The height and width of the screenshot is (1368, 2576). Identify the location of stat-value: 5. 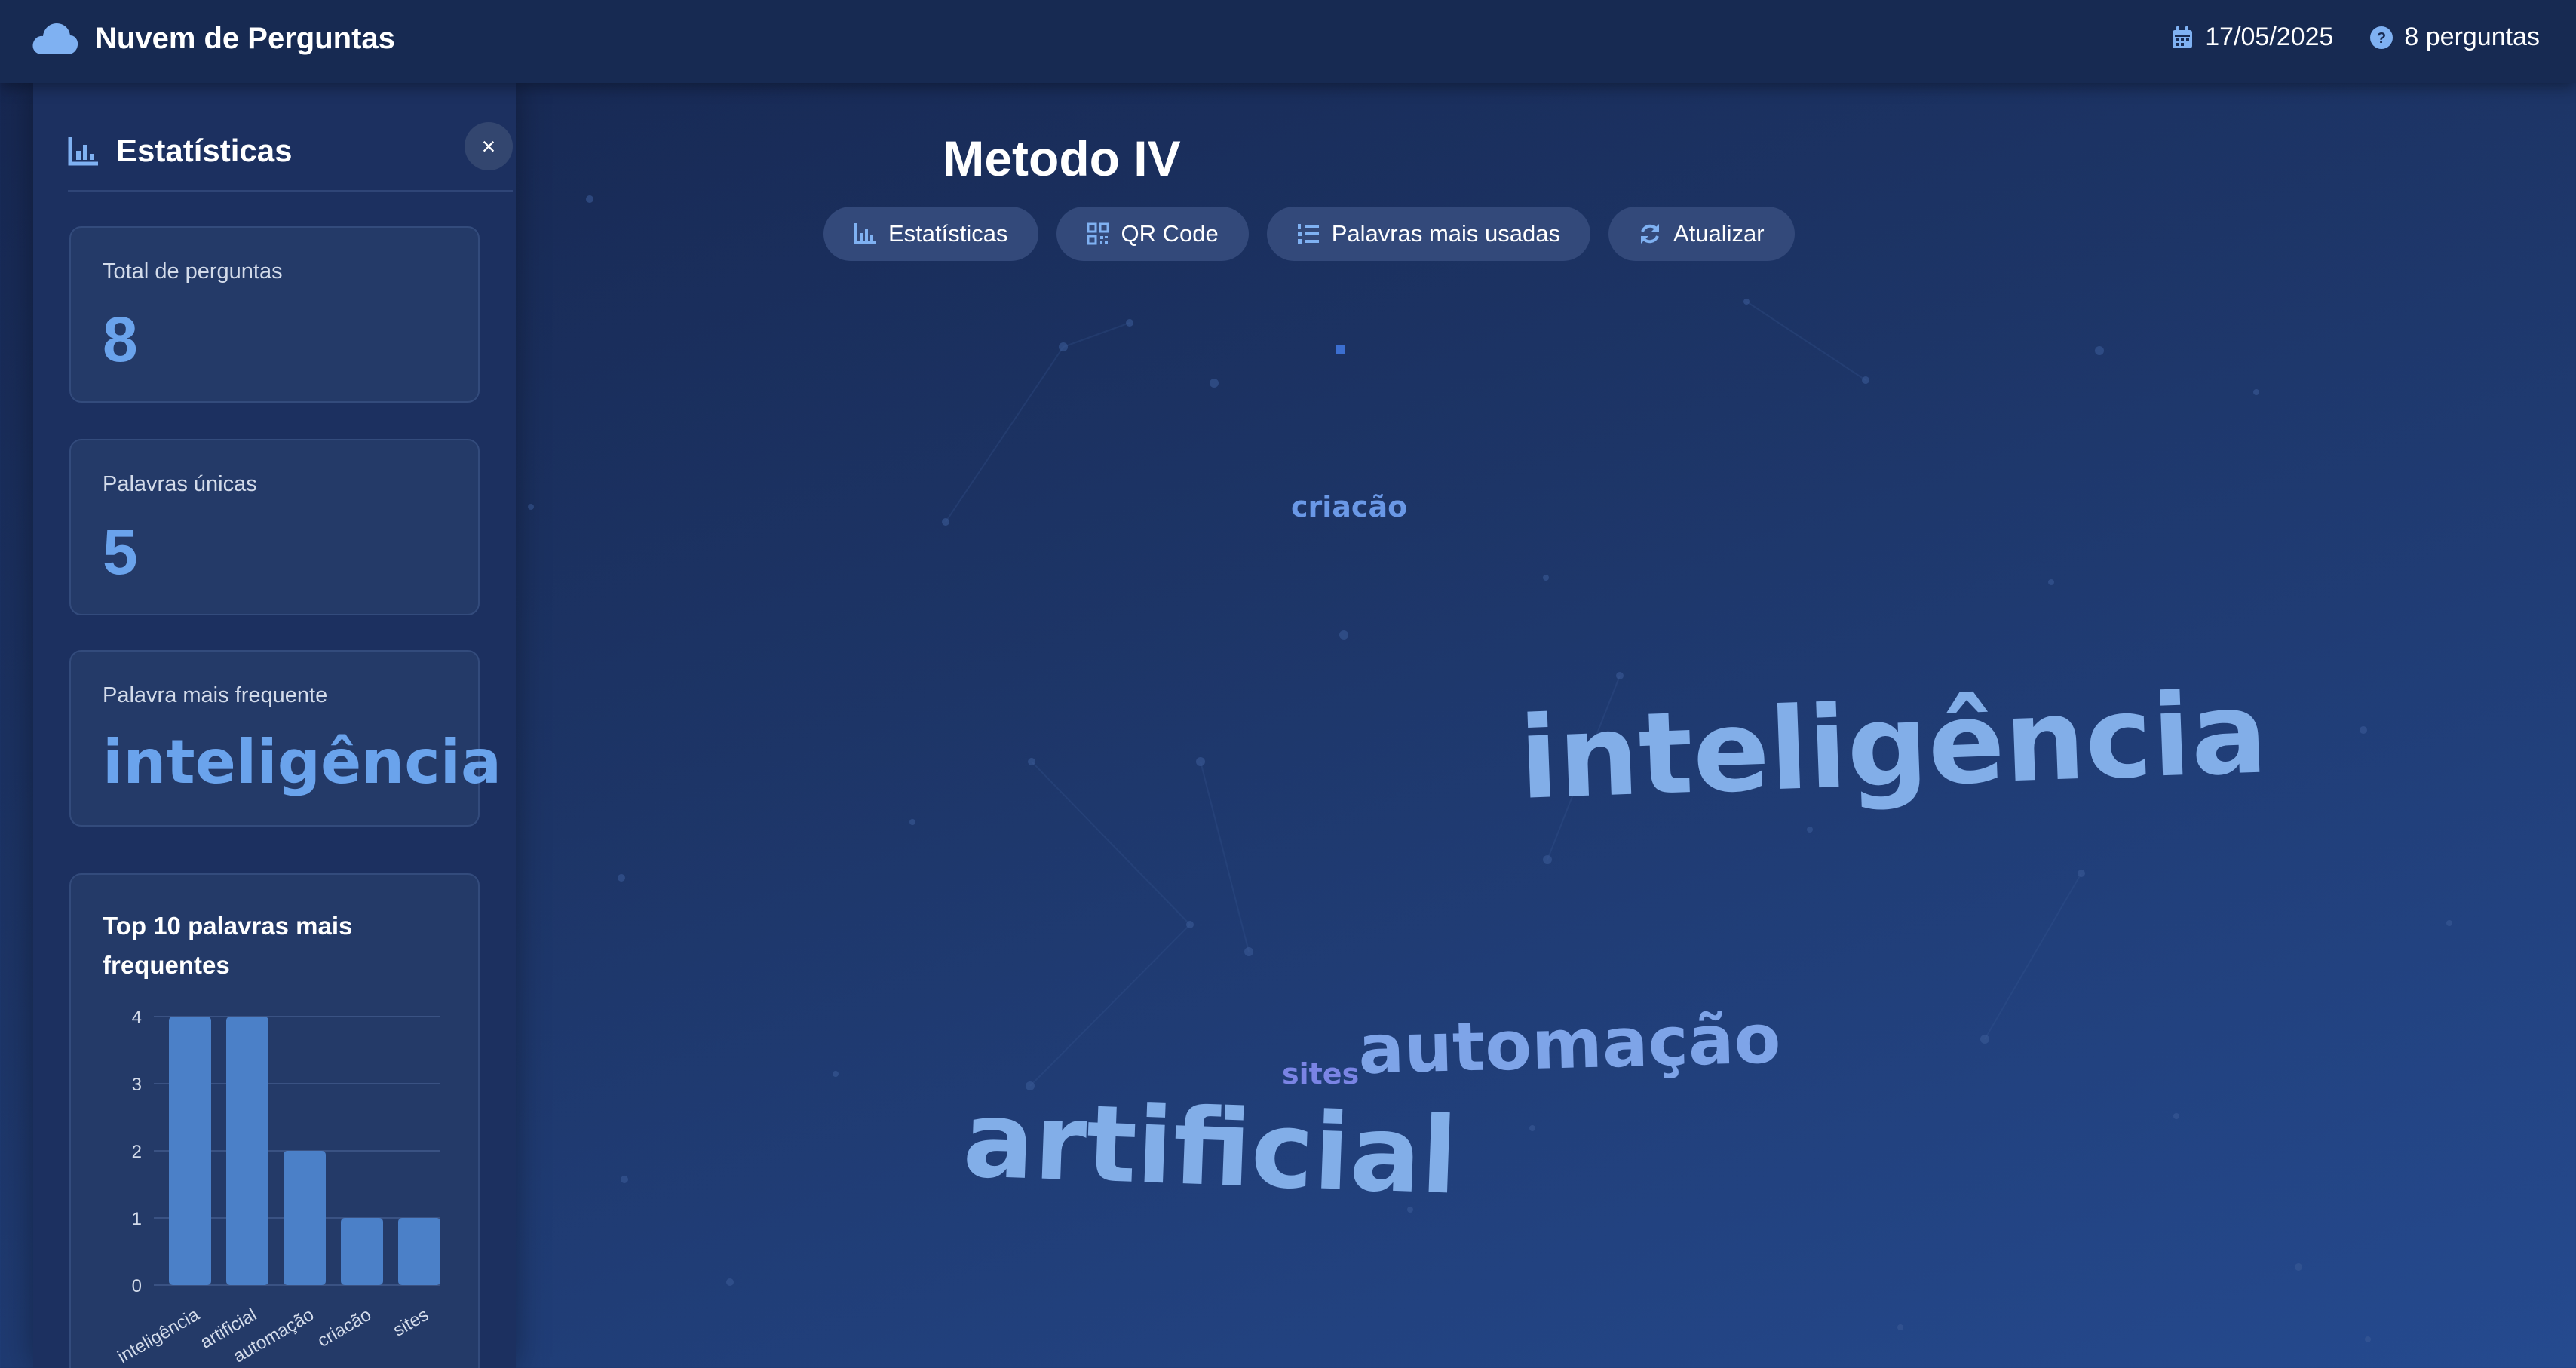
(120, 552).